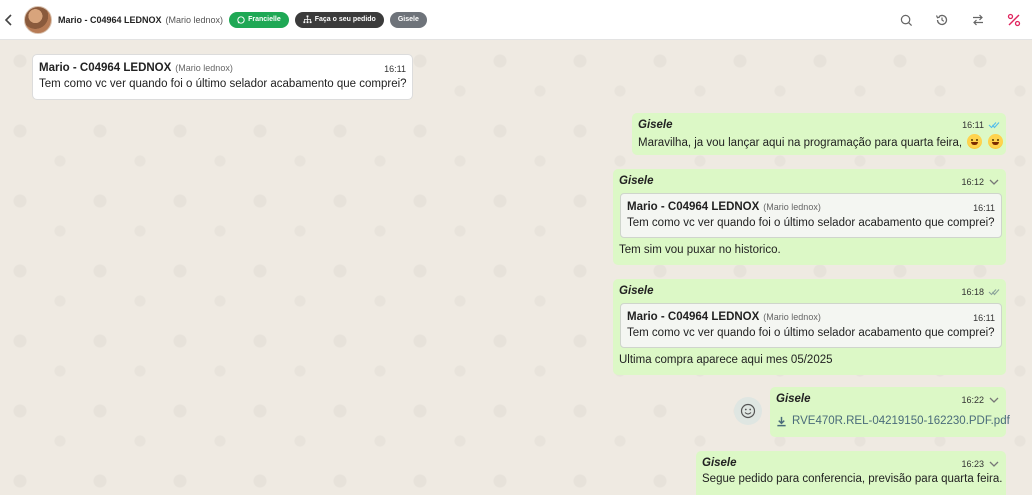 The width and height of the screenshot is (1032, 495). Describe the element at coordinates (972, 292) in the screenshot. I see `message-time: 16:18` at that location.